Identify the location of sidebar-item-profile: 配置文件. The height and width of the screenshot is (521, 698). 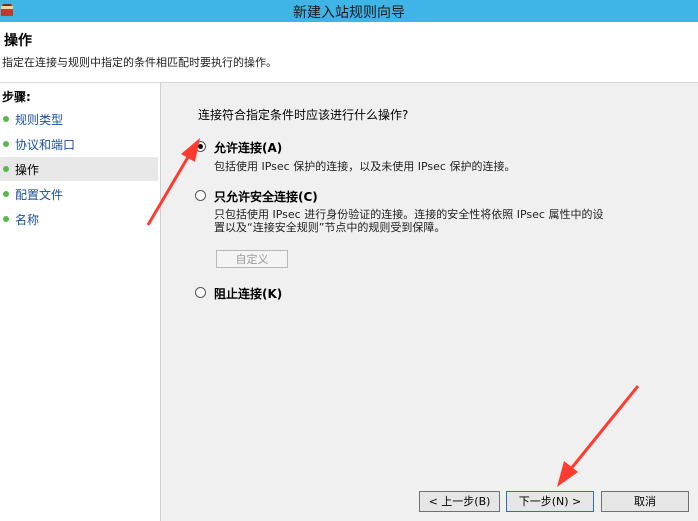
(79, 194).